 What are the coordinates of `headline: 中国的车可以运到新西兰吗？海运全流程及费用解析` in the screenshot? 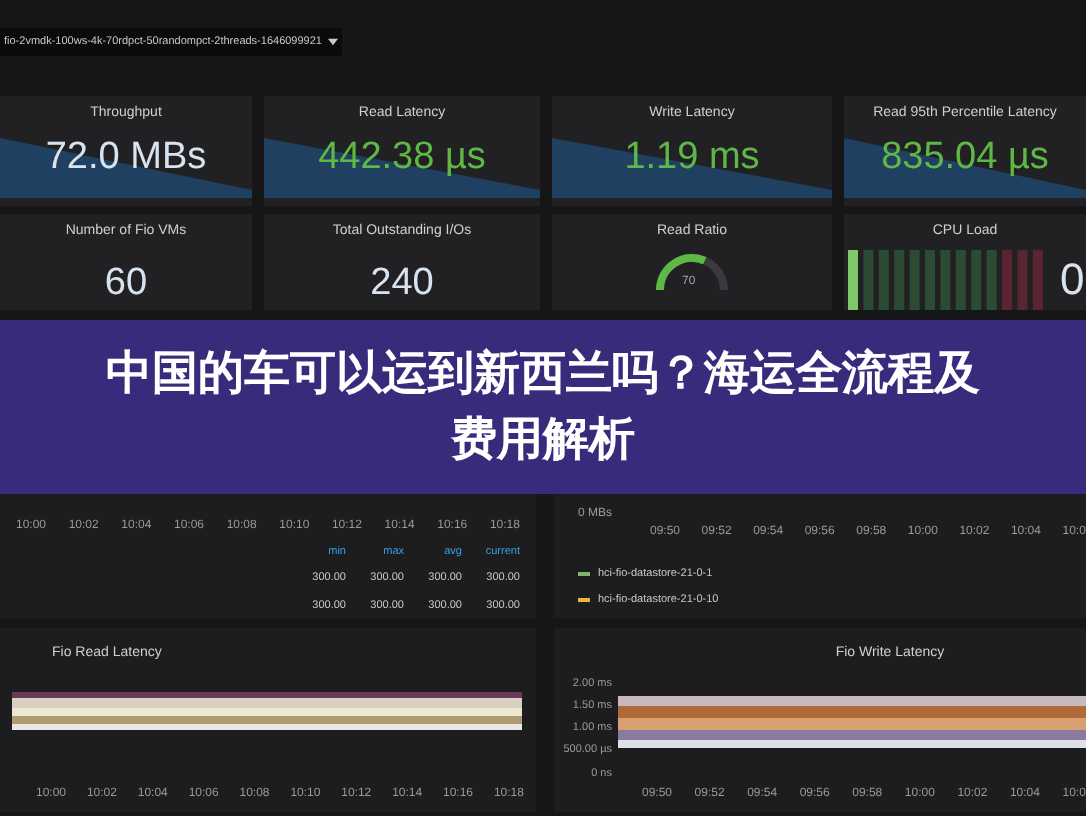 It's located at (543, 407).